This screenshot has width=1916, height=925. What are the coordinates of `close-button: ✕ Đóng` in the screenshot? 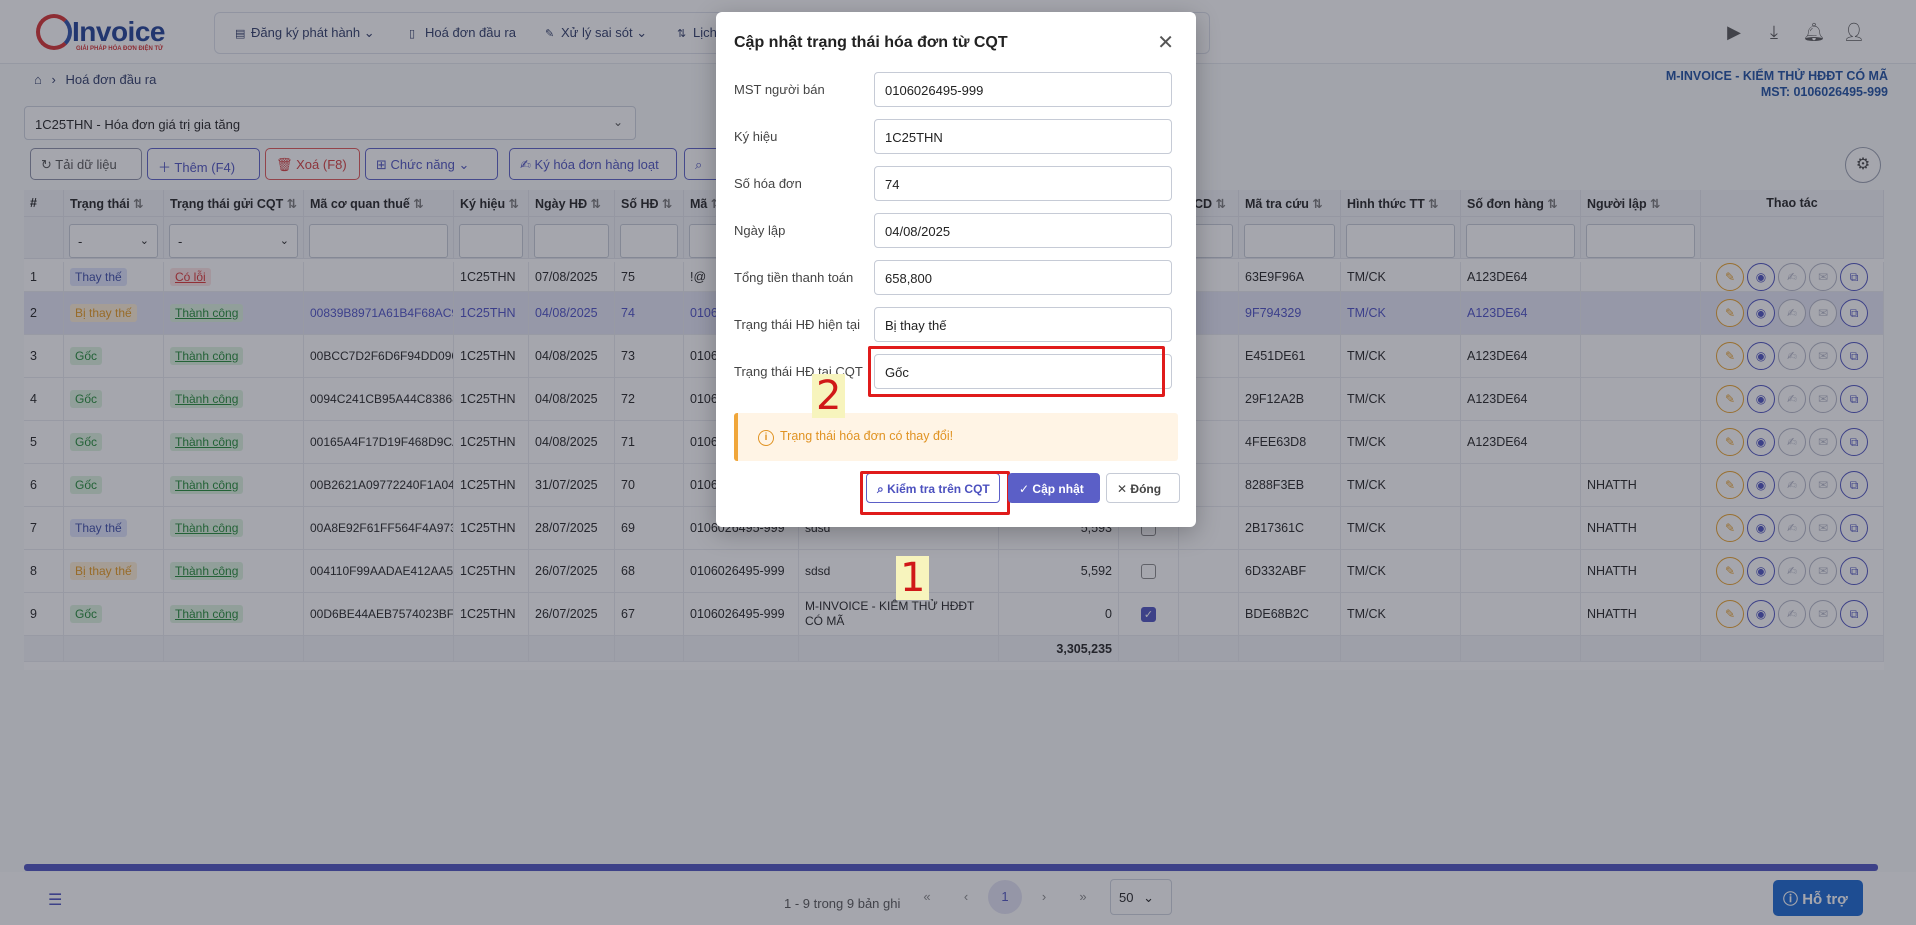 It's located at (1143, 488).